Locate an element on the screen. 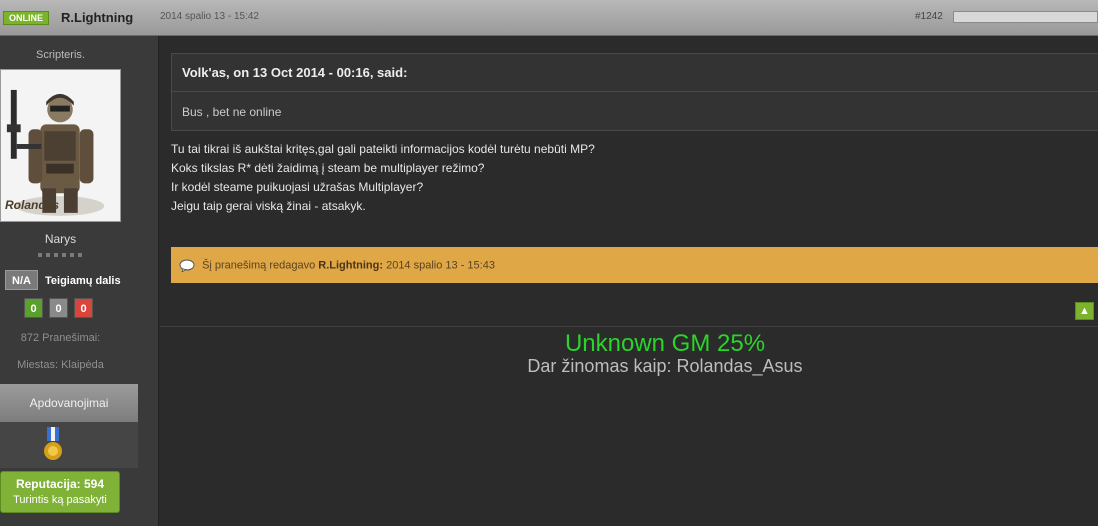 The image size is (1098, 526). signature-subtitle: Dar žinomas kaip: Rolandas_Asus is located at coordinates (665, 366).